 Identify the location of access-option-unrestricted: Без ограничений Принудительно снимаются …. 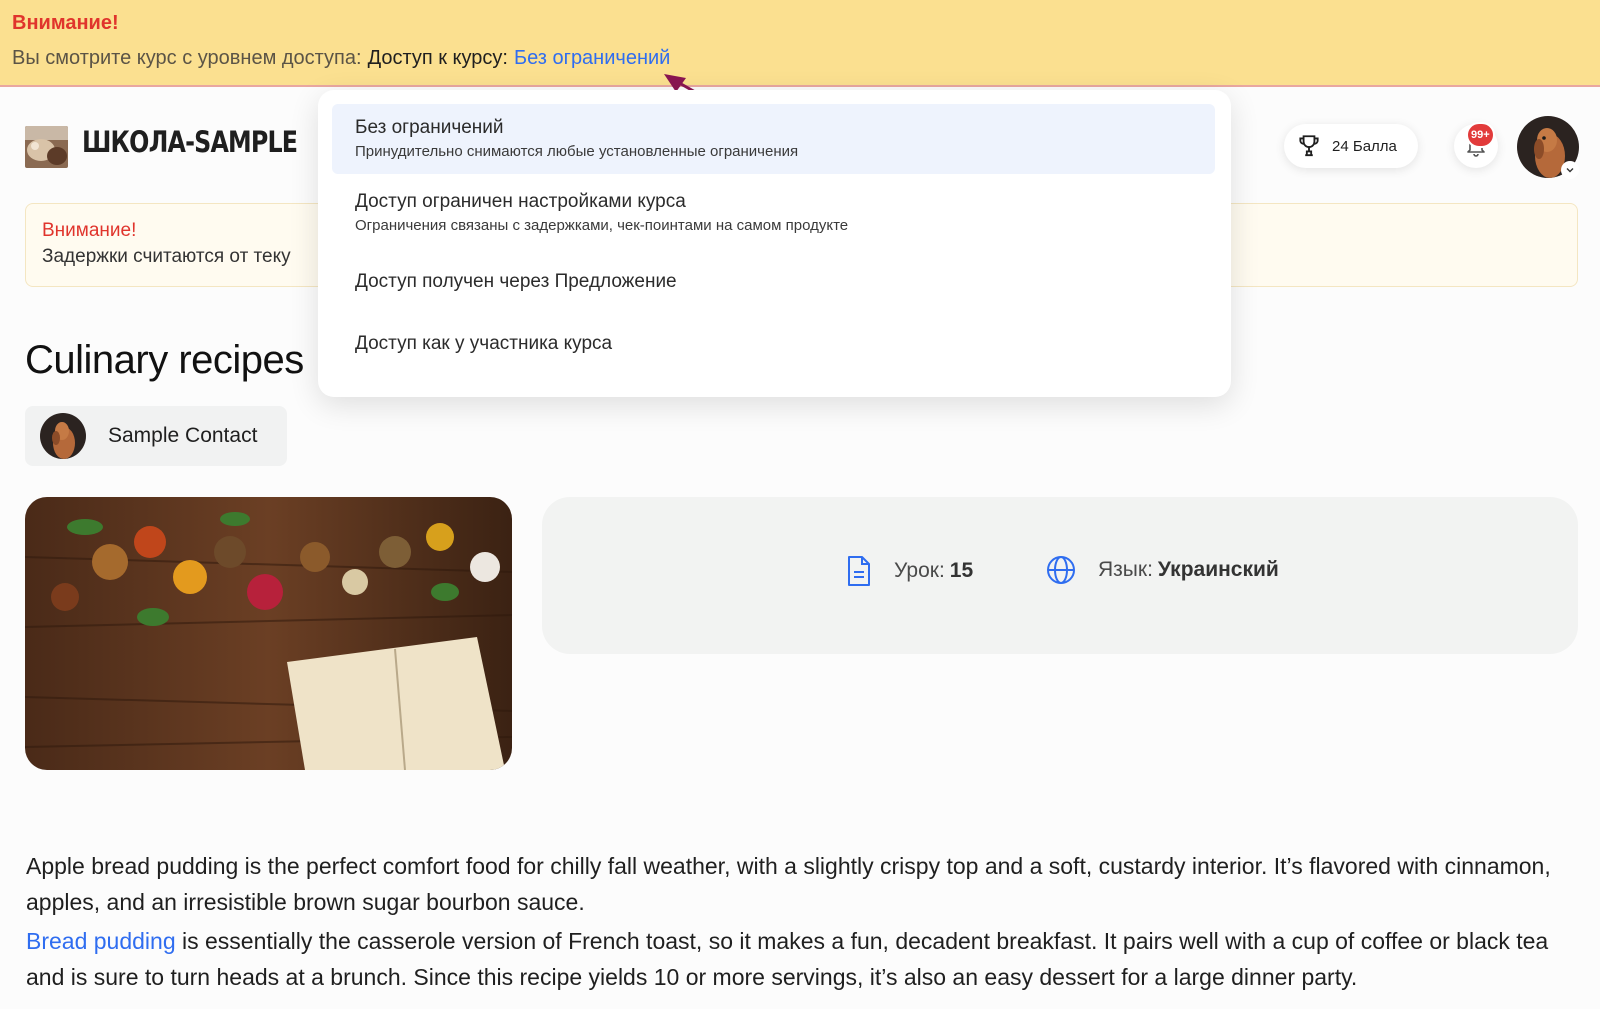
(773, 139).